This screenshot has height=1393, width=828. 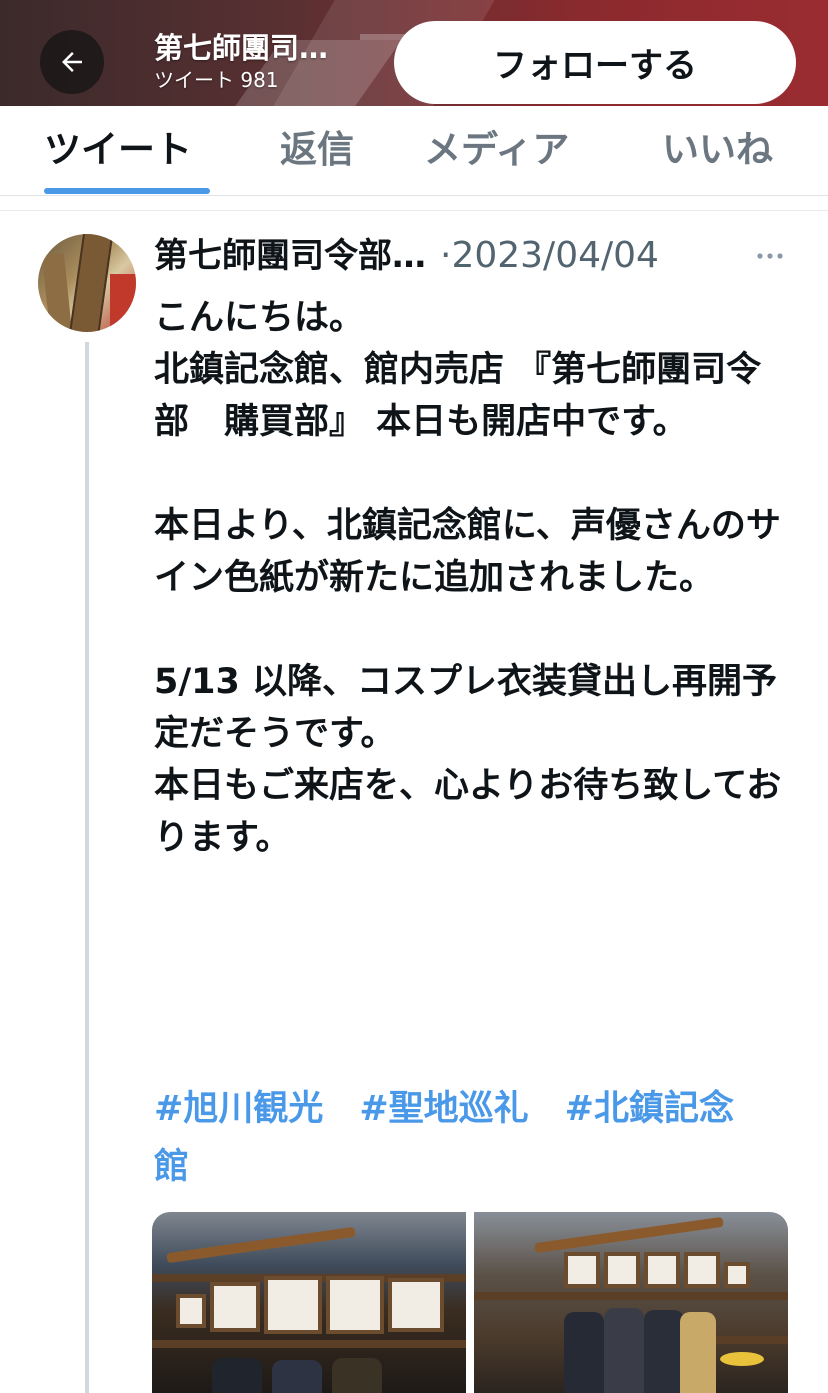 I want to click on tab-tweets: ツイート, so click(x=118, y=150).